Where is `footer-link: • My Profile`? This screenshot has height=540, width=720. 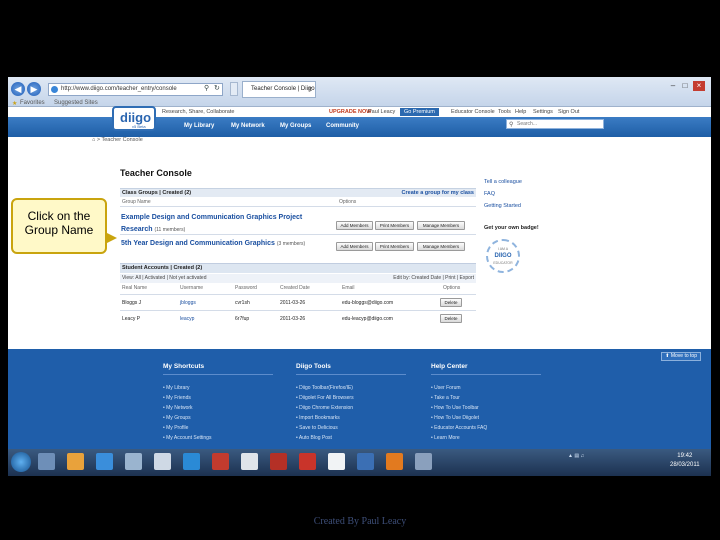 footer-link: • My Profile is located at coordinates (175, 428).